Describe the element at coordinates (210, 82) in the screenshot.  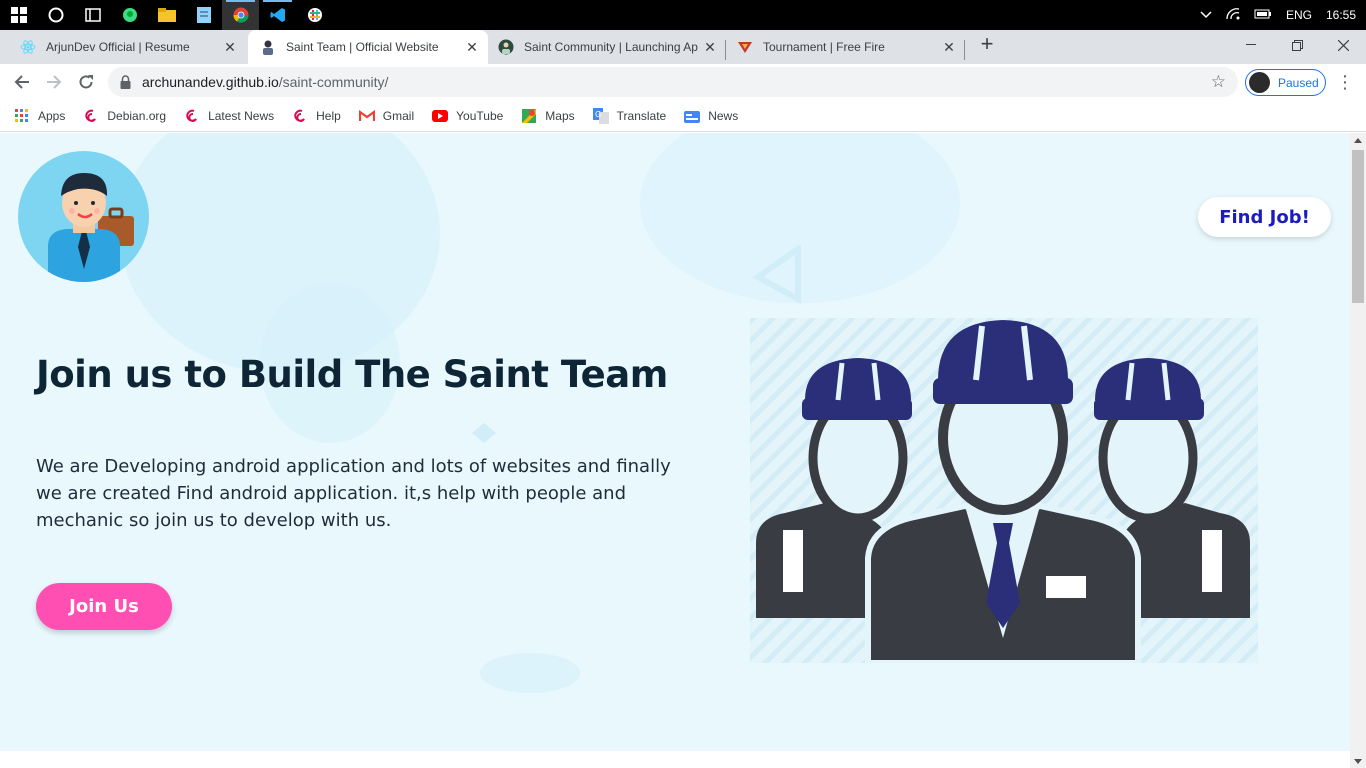
I see `url-host: archunandev.github.io` at that location.